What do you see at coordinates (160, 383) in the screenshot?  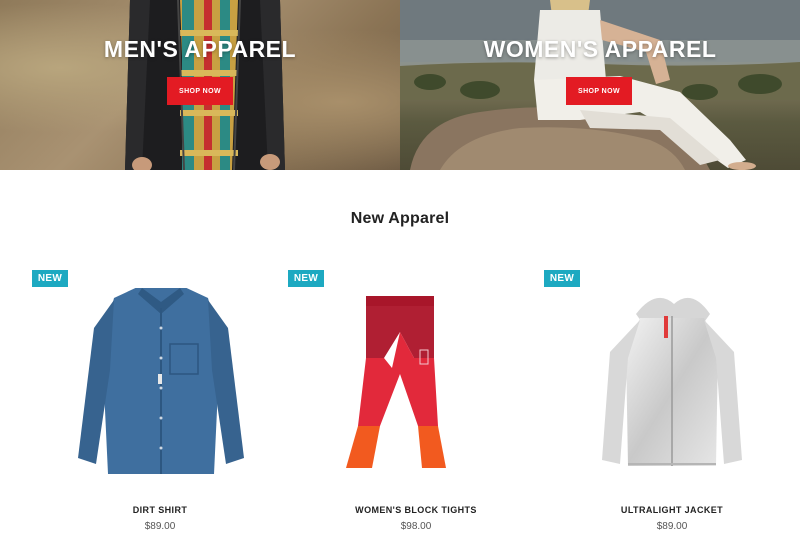 I see `dirt-shirt-image` at bounding box center [160, 383].